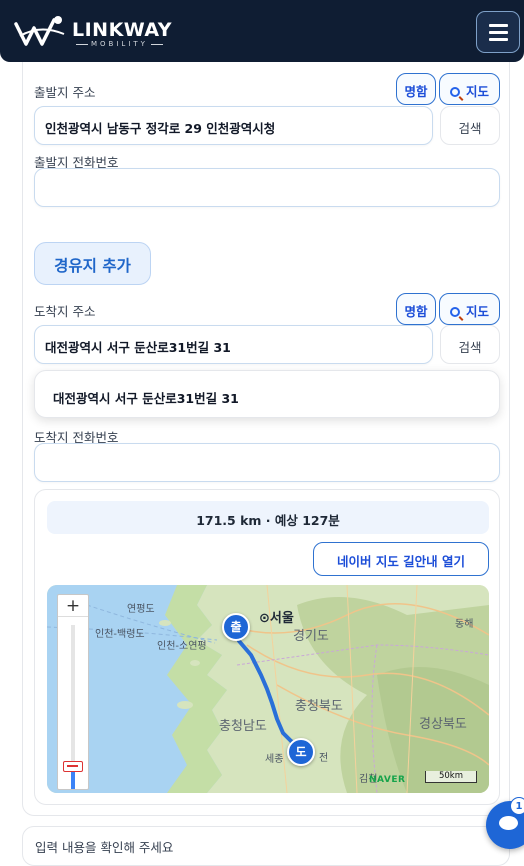 Image resolution: width=524 pixels, height=866 pixels. I want to click on map-label-donghae: 동해, so click(464, 624).